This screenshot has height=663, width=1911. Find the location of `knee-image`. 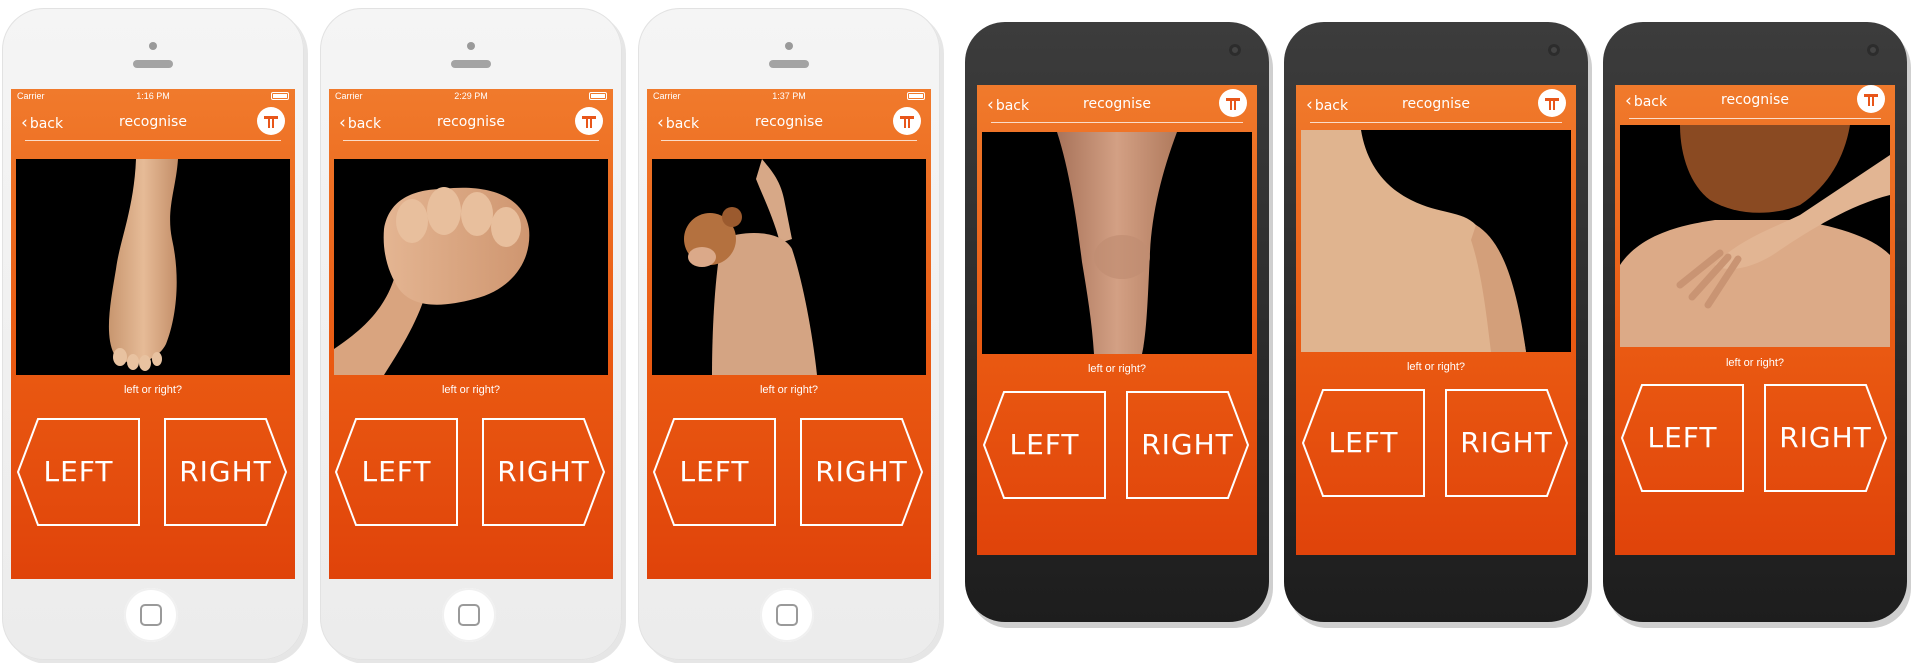

knee-image is located at coordinates (1117, 243).